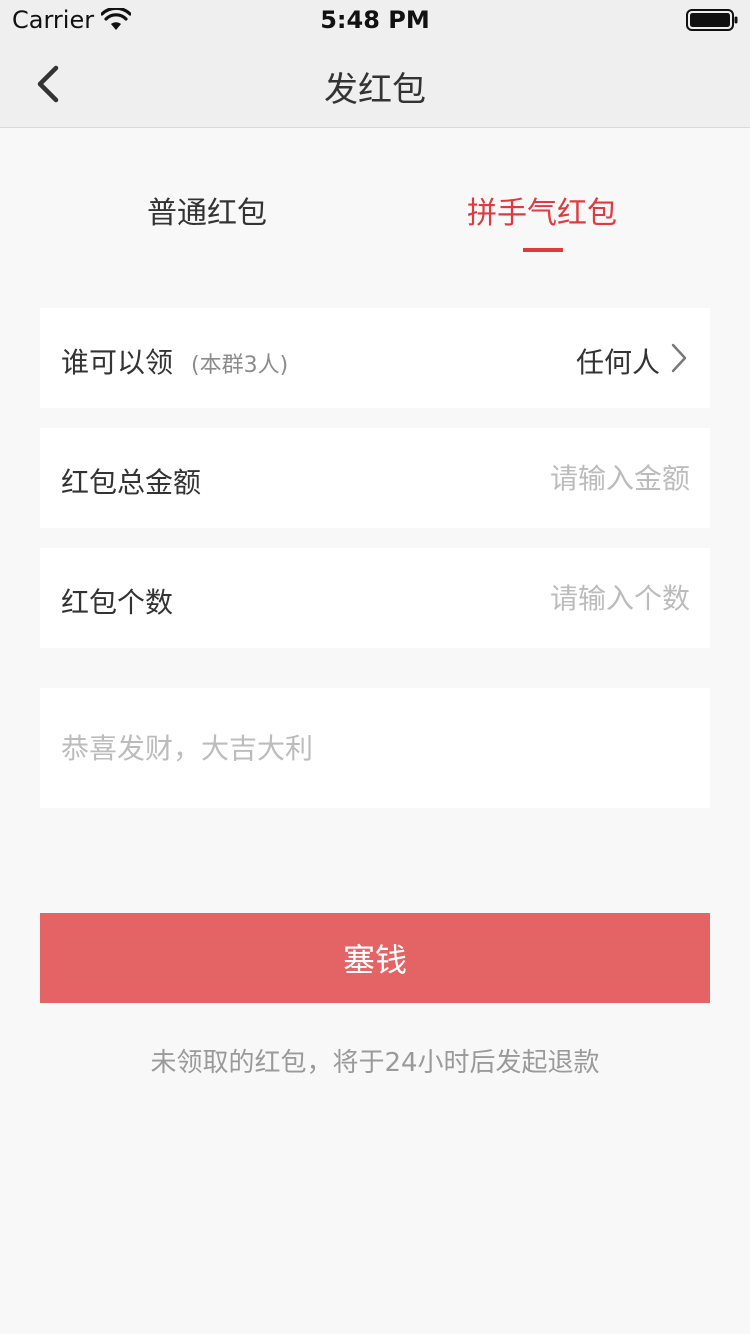  What do you see at coordinates (117, 362) in the screenshot?
I see `who-label-text: 谁可以领` at bounding box center [117, 362].